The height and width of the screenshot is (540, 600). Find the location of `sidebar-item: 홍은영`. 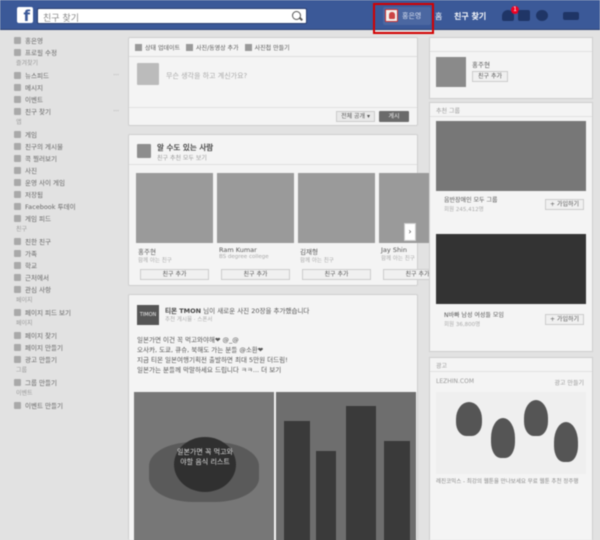

sidebar-item: 홍은영 is located at coordinates (66, 40).